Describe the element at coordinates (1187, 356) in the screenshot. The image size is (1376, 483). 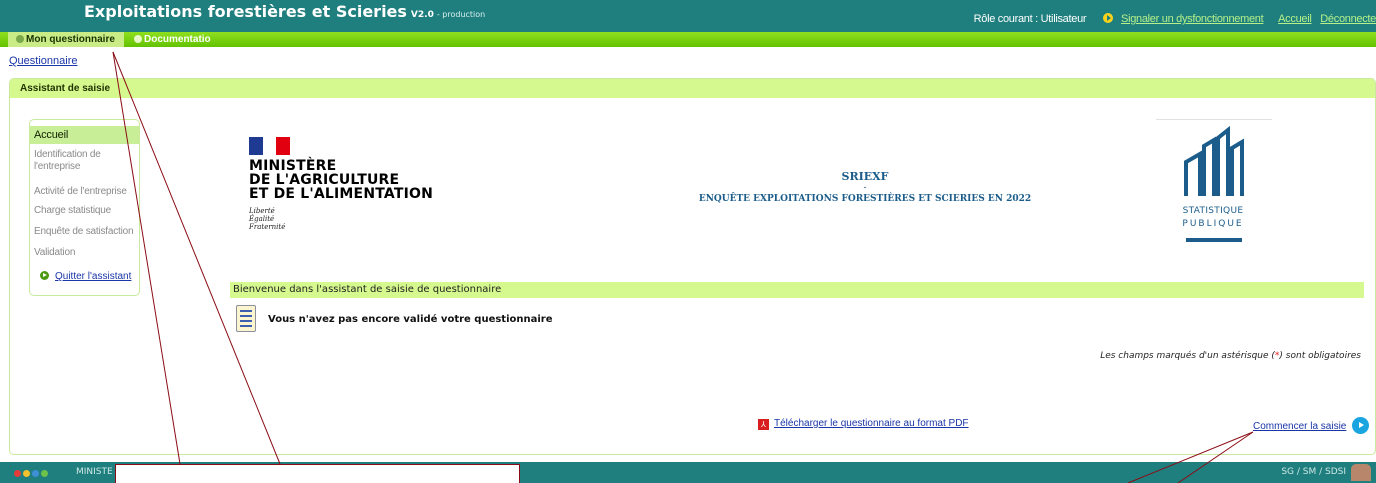
I see `required-note-prefix: Les champs marqués d'un astérisque (` at that location.